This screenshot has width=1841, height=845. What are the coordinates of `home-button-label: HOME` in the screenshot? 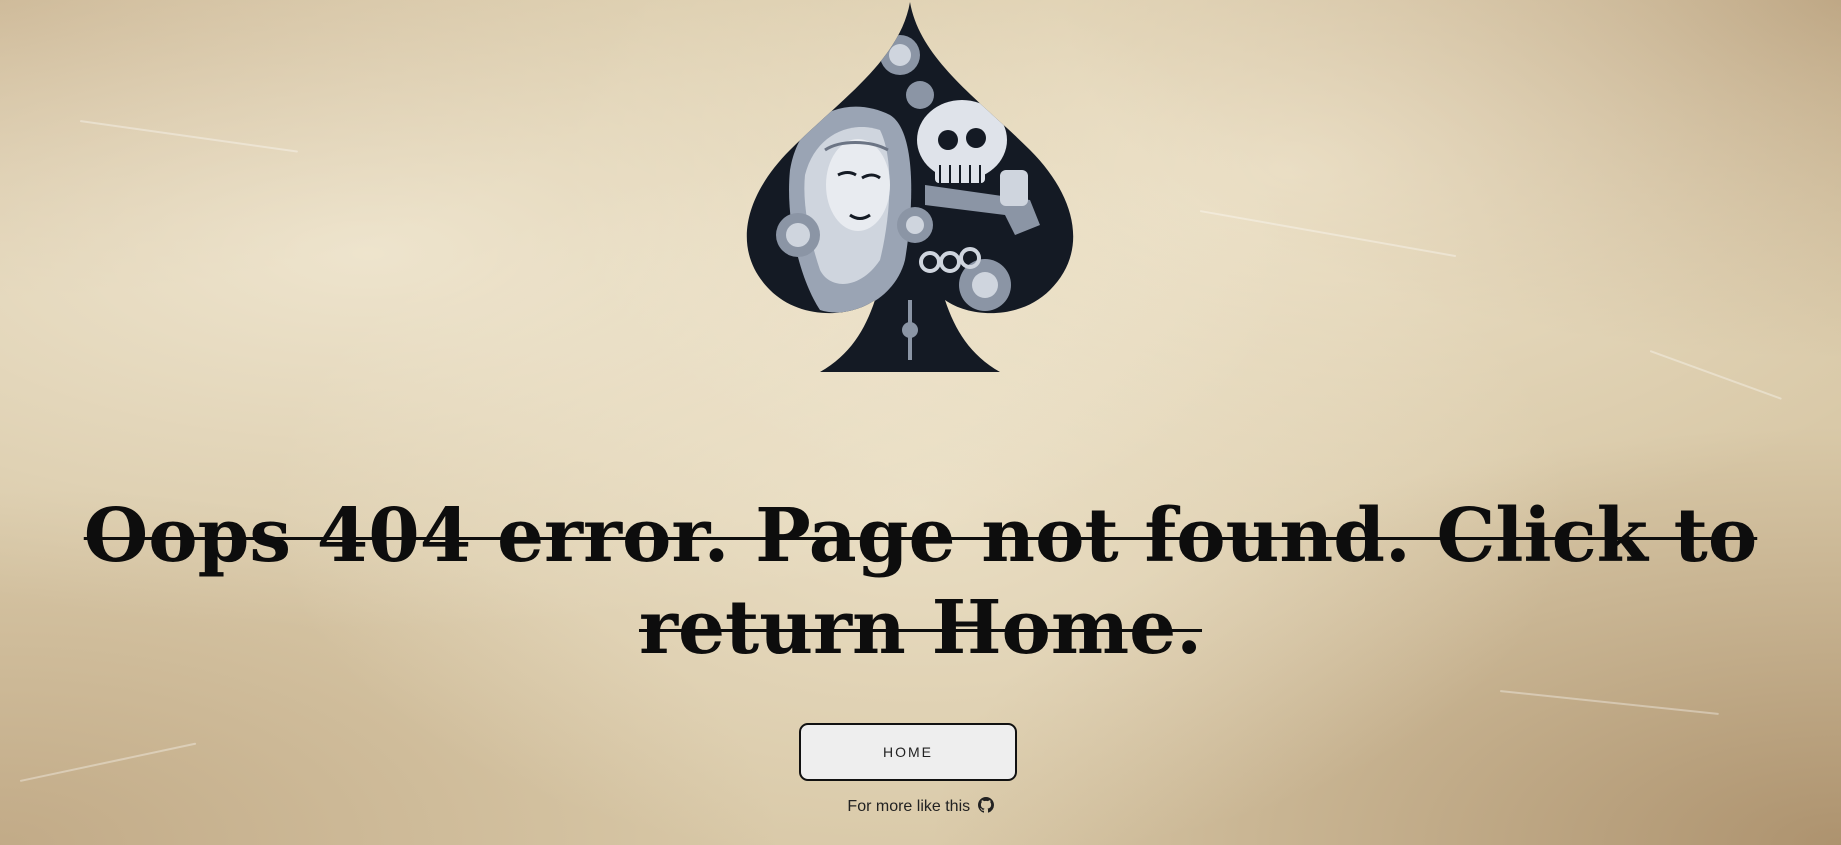 It's located at (908, 752).